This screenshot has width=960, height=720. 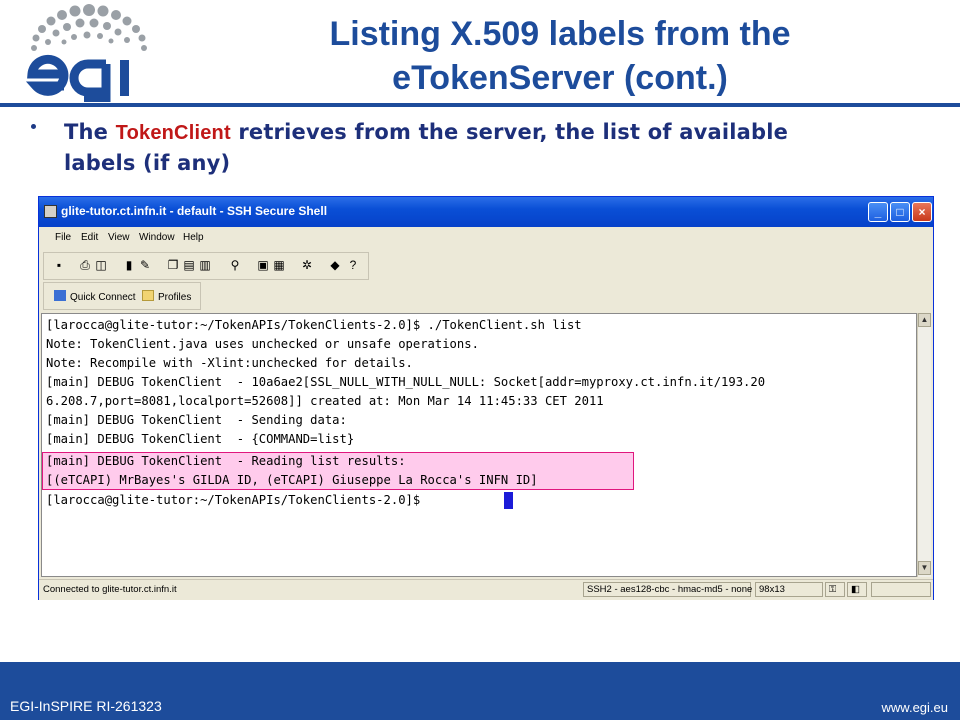 I want to click on print-icon: ⎙, so click(x=85, y=265).